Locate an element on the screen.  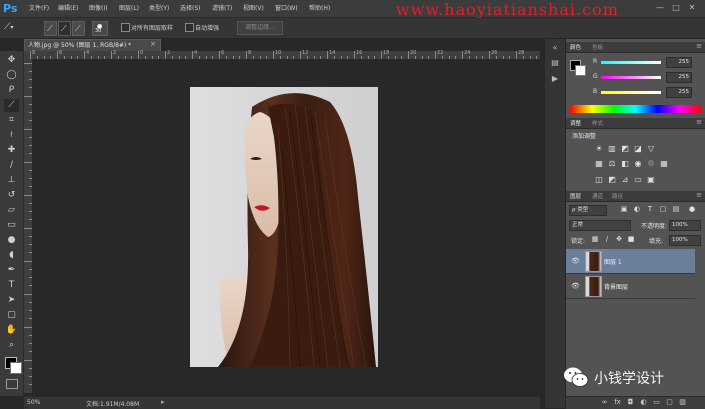
g-value: 255 is located at coordinates (679, 77).